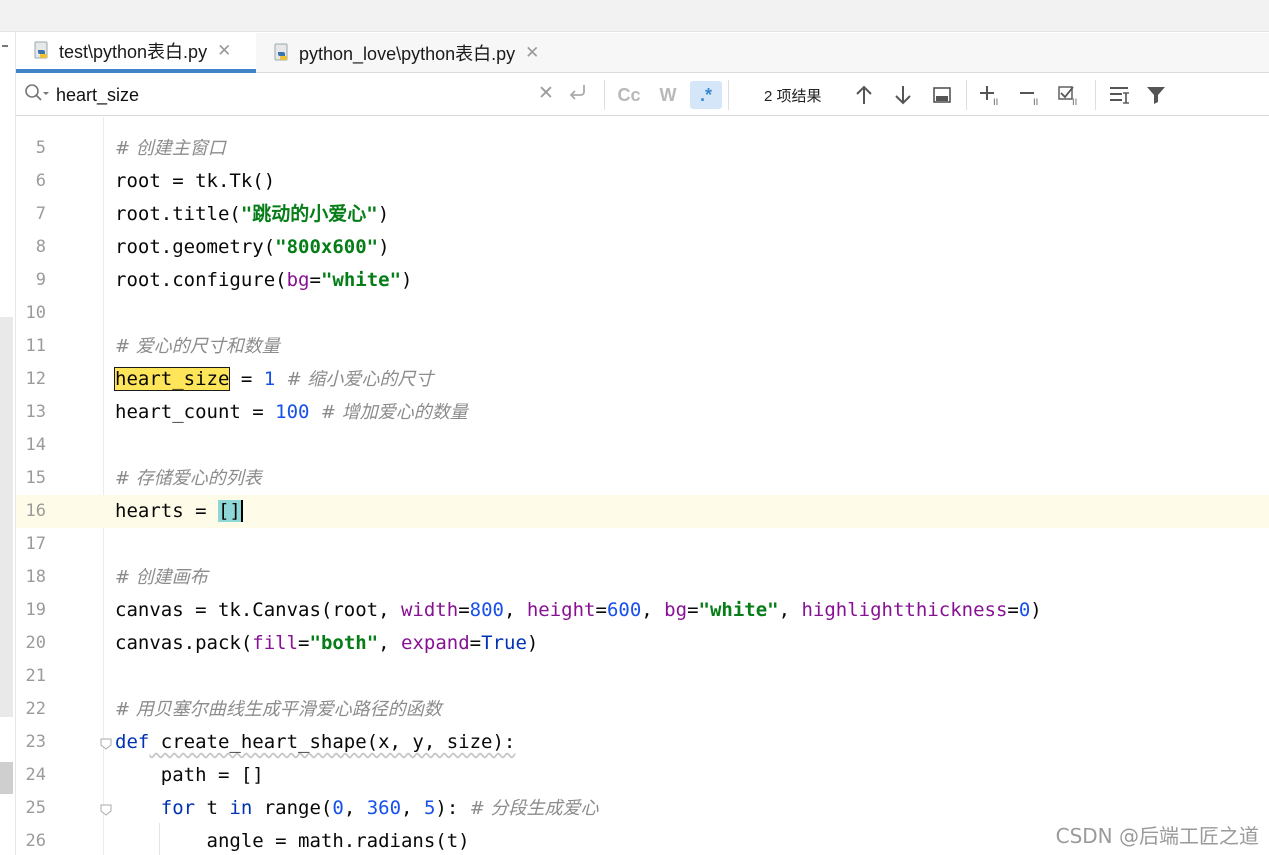 The width and height of the screenshot is (1269, 855). I want to click on code-line: 5 # 创建主窗口, so click(642, 148).